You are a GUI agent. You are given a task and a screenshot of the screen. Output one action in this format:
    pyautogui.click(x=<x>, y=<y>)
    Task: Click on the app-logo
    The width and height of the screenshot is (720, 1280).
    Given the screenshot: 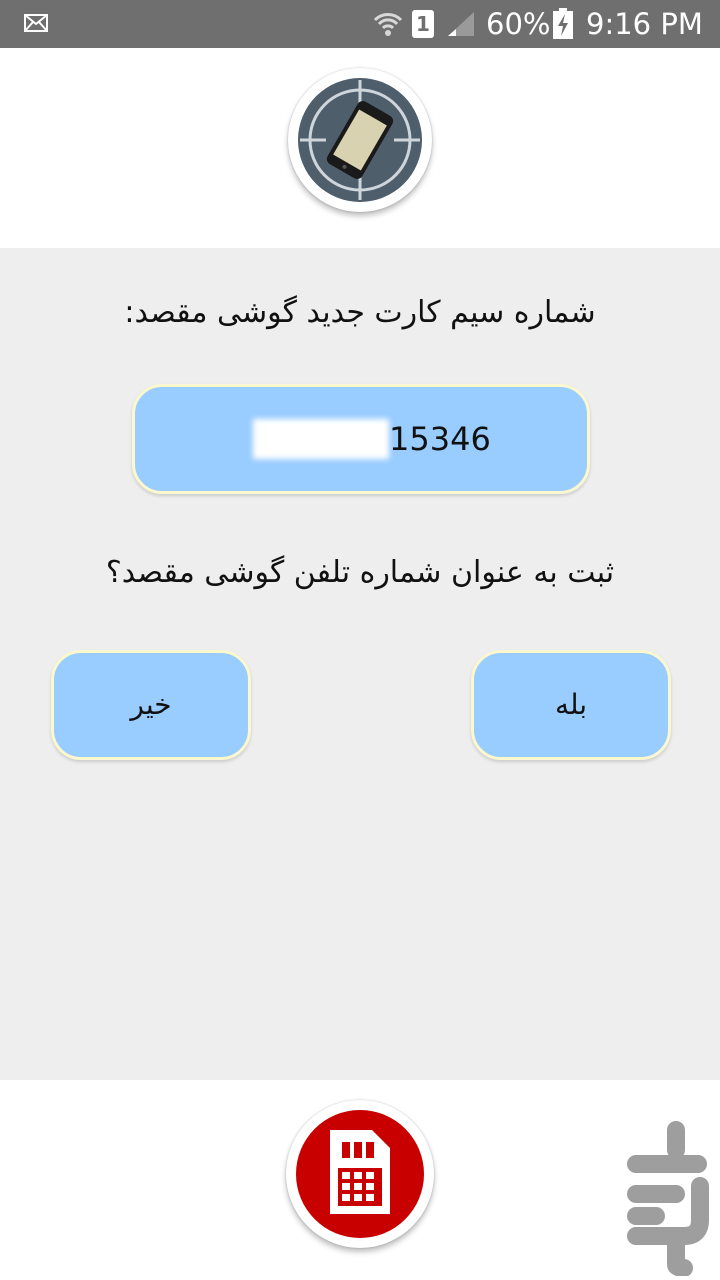 What is the action you would take?
    pyautogui.click(x=360, y=140)
    